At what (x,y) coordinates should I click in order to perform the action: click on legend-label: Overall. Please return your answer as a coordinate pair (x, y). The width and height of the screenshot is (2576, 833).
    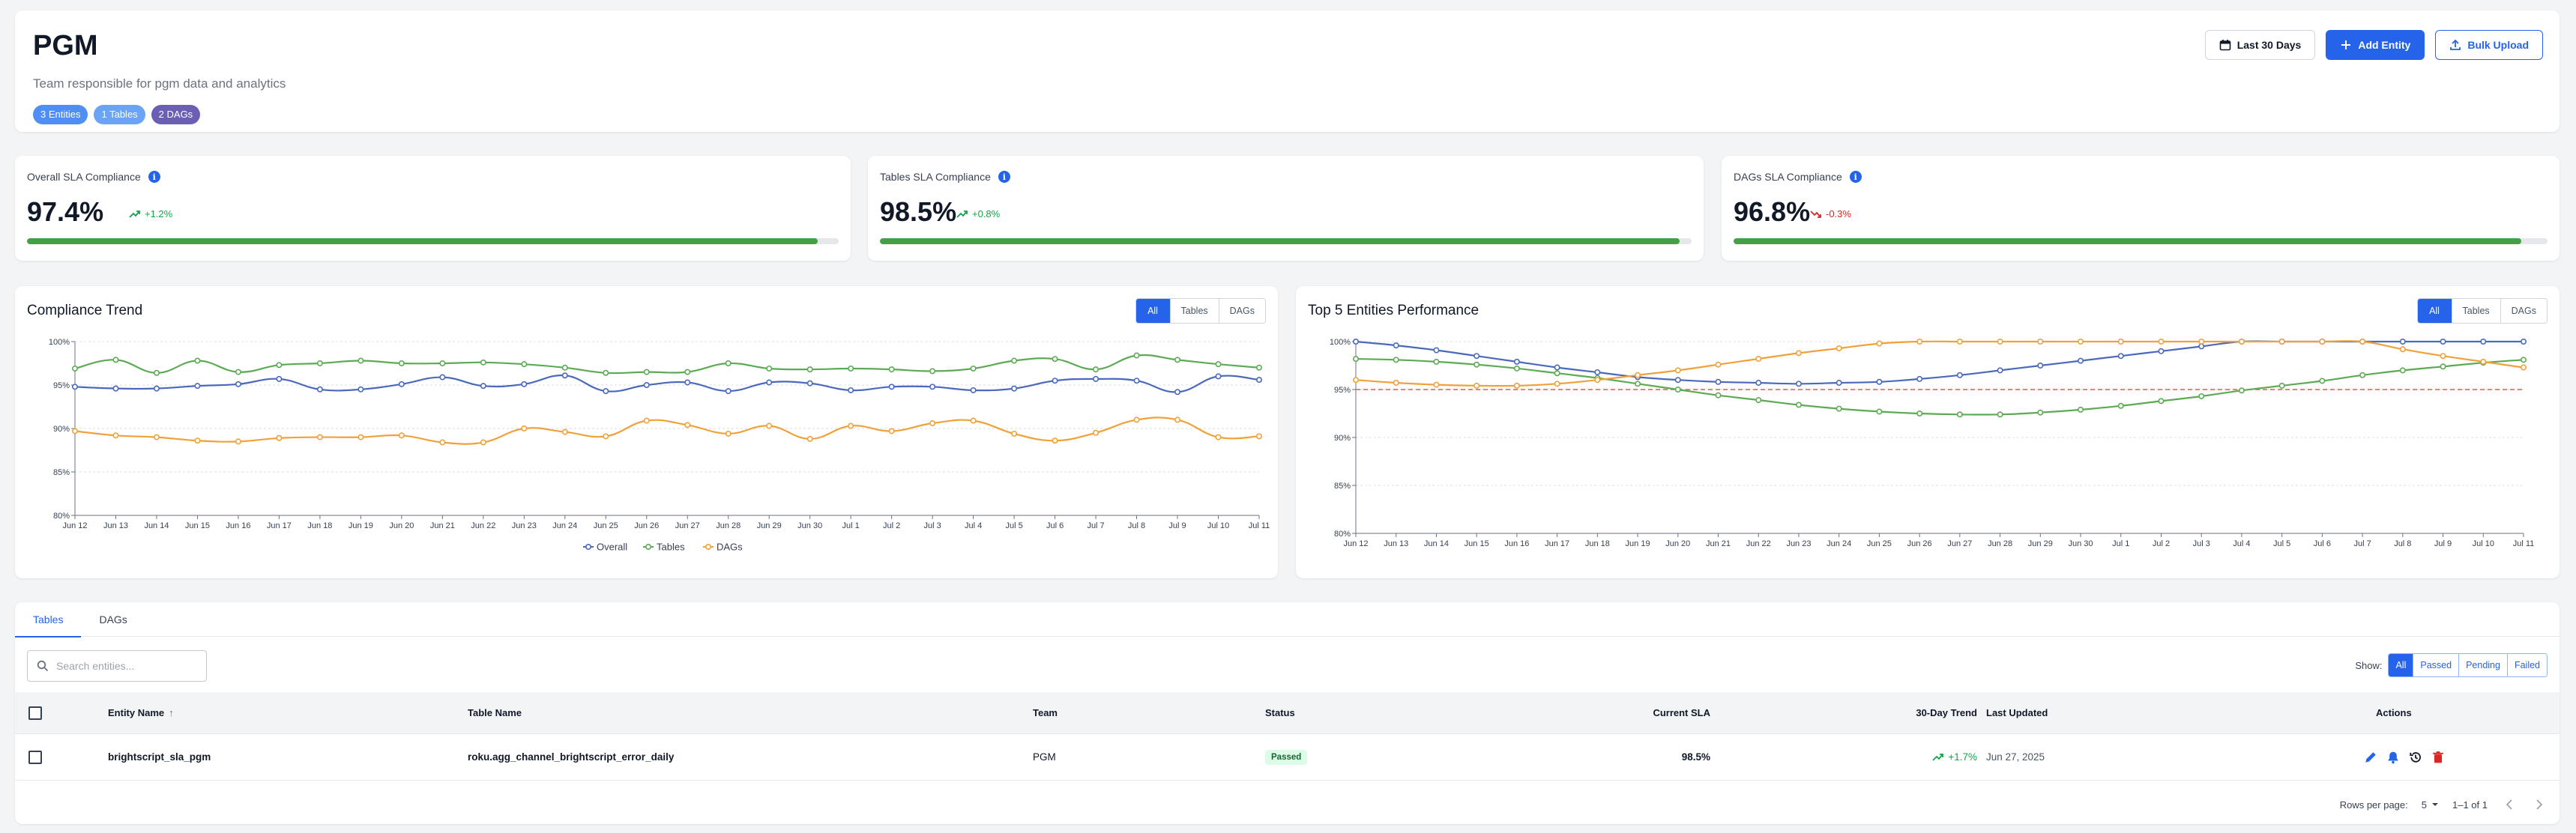
    Looking at the image, I should click on (612, 547).